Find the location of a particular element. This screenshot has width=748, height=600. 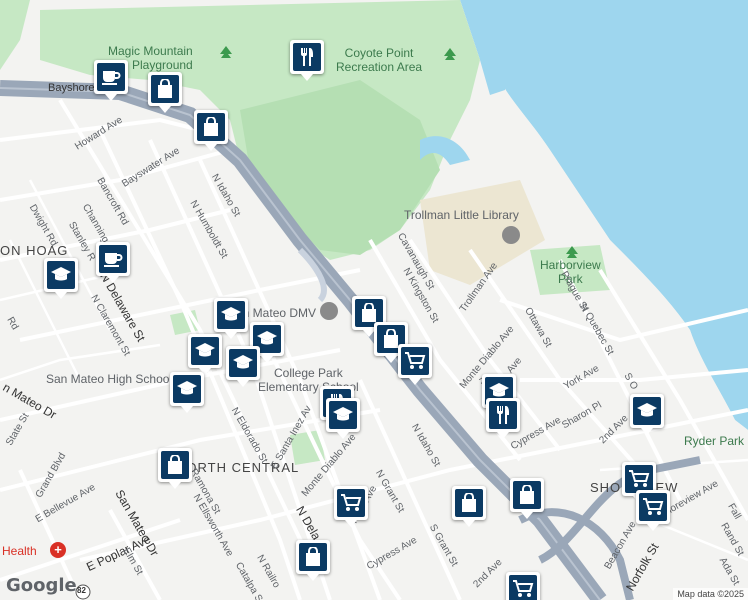

harborview-pin-icon is located at coordinates (572, 253).